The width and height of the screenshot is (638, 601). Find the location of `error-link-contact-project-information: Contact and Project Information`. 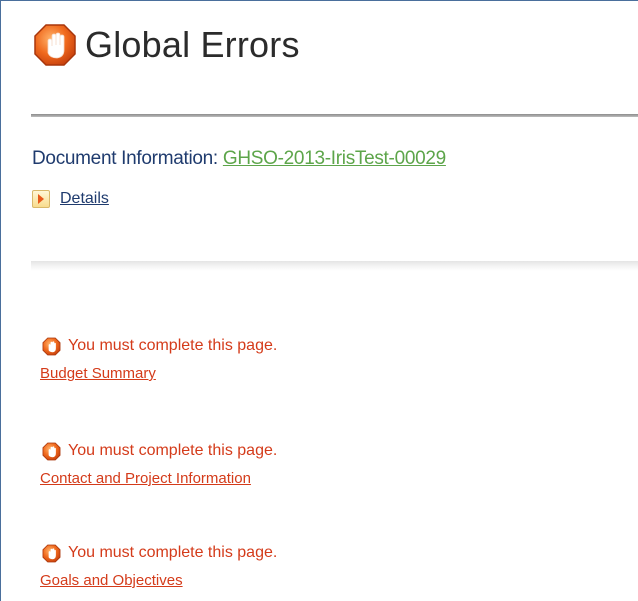

error-link-contact-project-information: Contact and Project Information is located at coordinates (145, 478).